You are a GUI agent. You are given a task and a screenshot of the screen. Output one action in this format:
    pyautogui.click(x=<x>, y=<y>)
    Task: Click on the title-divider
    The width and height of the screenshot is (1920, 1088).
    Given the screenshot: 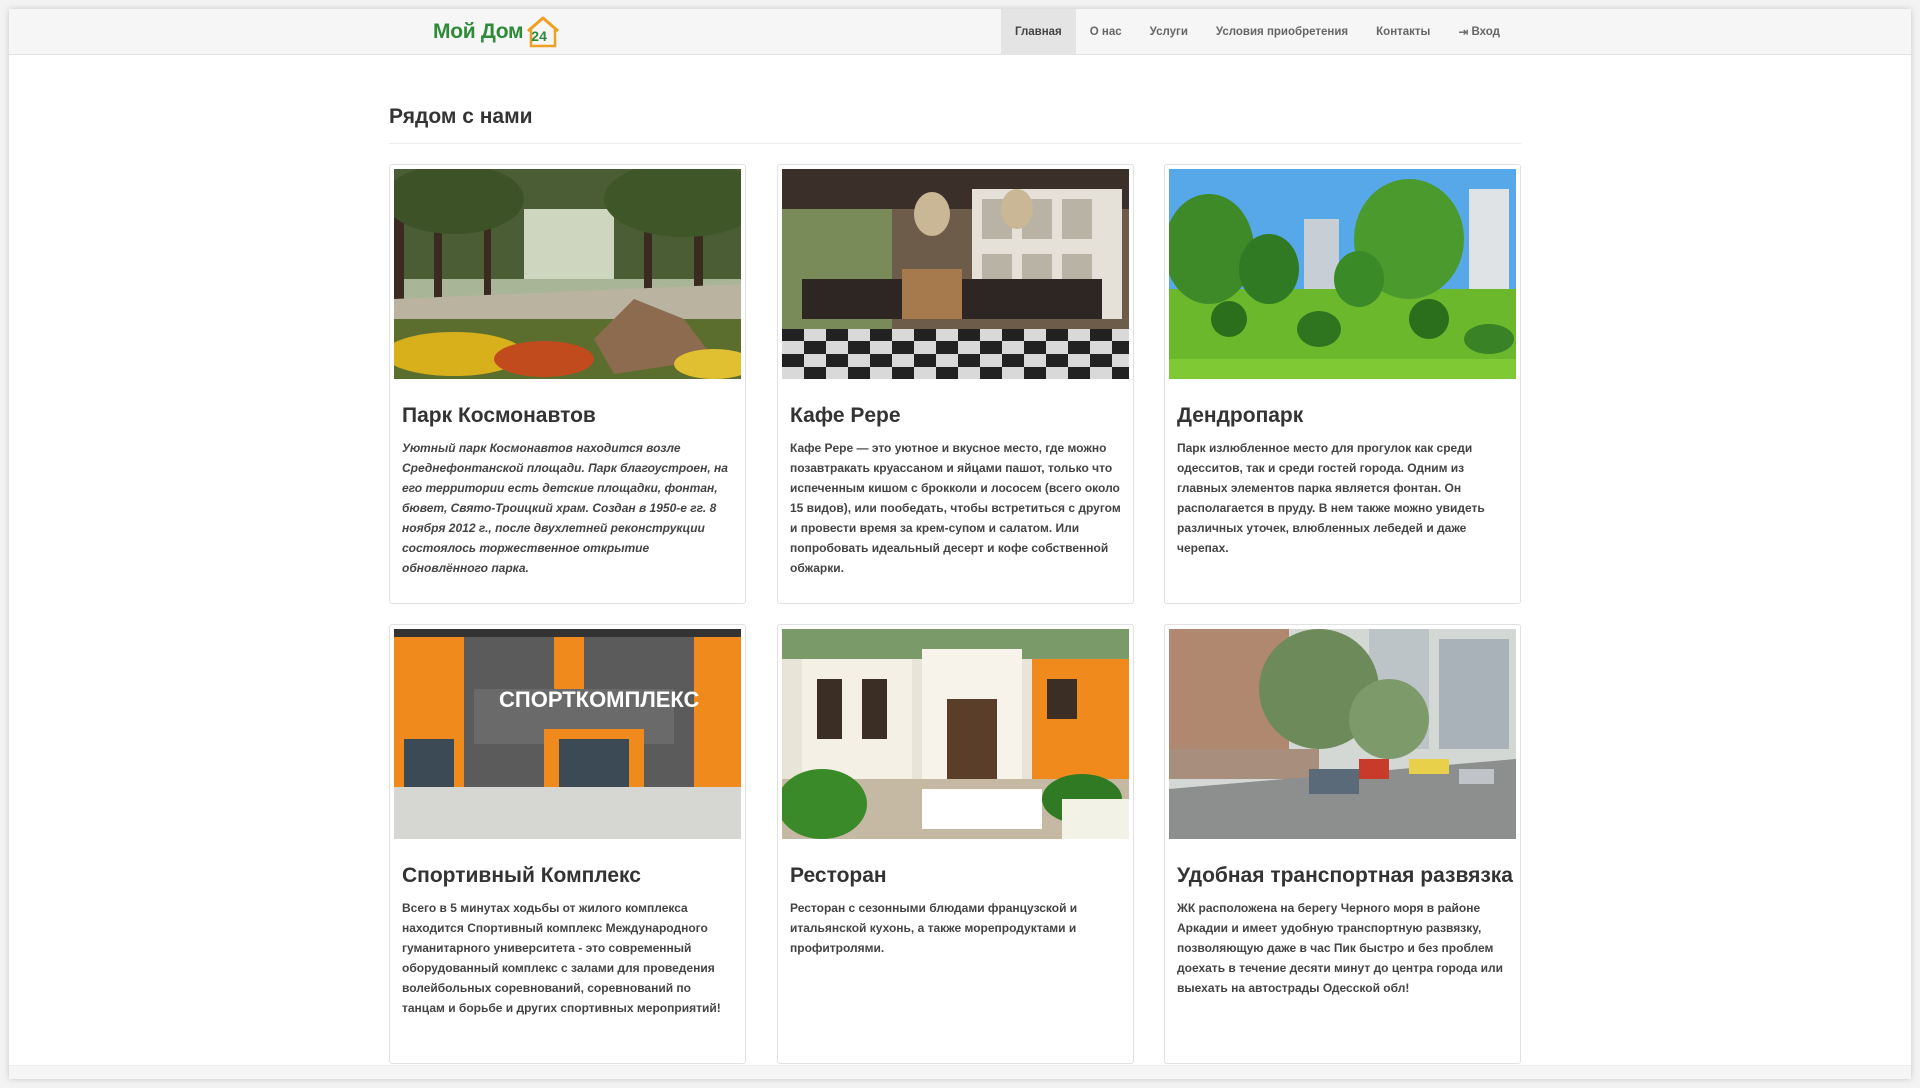 What is the action you would take?
    pyautogui.click(x=955, y=143)
    